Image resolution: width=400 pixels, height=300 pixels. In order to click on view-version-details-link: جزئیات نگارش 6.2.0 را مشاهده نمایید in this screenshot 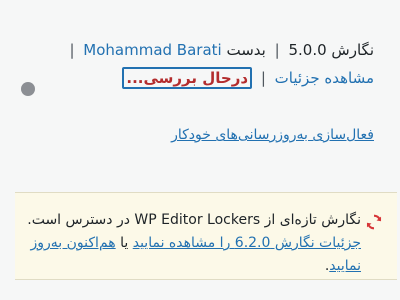, I will do `click(247, 243)`.